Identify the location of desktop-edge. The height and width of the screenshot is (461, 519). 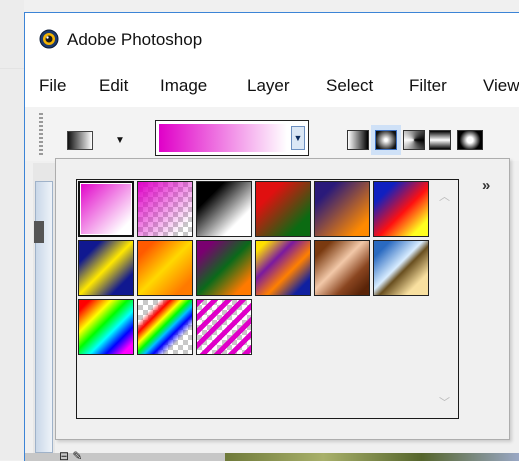
(12, 230).